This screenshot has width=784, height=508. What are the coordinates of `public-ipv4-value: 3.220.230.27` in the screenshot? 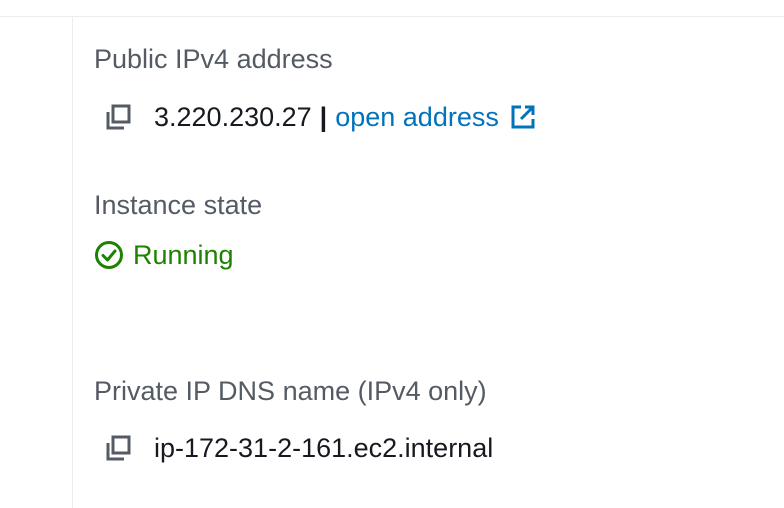 It's located at (233, 116).